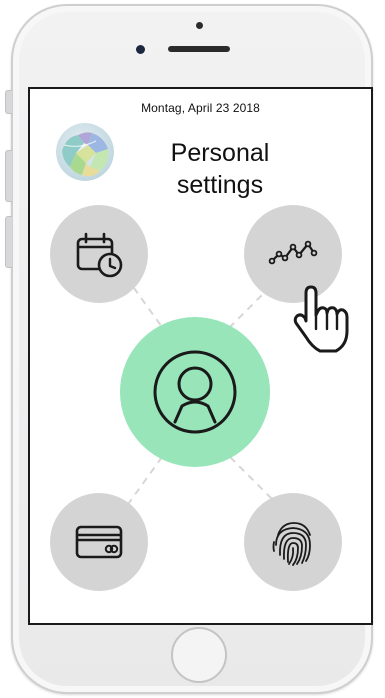  I want to click on payment-button, so click(99, 542).